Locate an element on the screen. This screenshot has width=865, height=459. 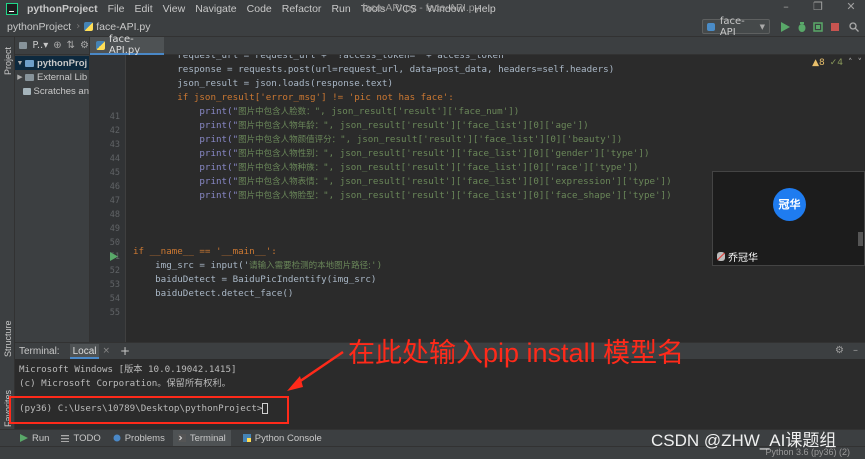
list-icon is located at coordinates (65, 438).